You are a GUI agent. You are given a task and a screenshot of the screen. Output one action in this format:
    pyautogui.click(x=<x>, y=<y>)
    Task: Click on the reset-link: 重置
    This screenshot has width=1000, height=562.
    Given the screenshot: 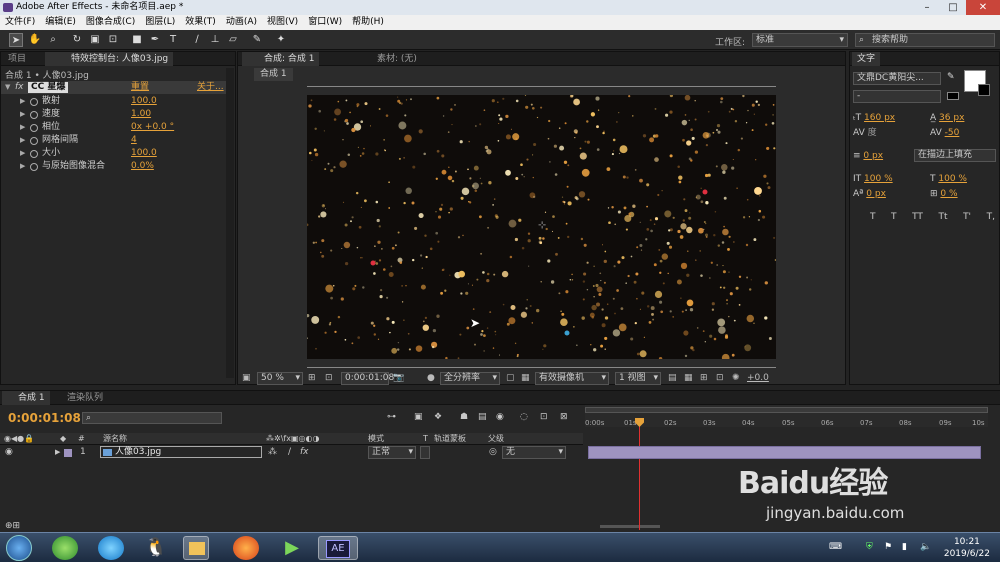 What is the action you would take?
    pyautogui.click(x=140, y=87)
    